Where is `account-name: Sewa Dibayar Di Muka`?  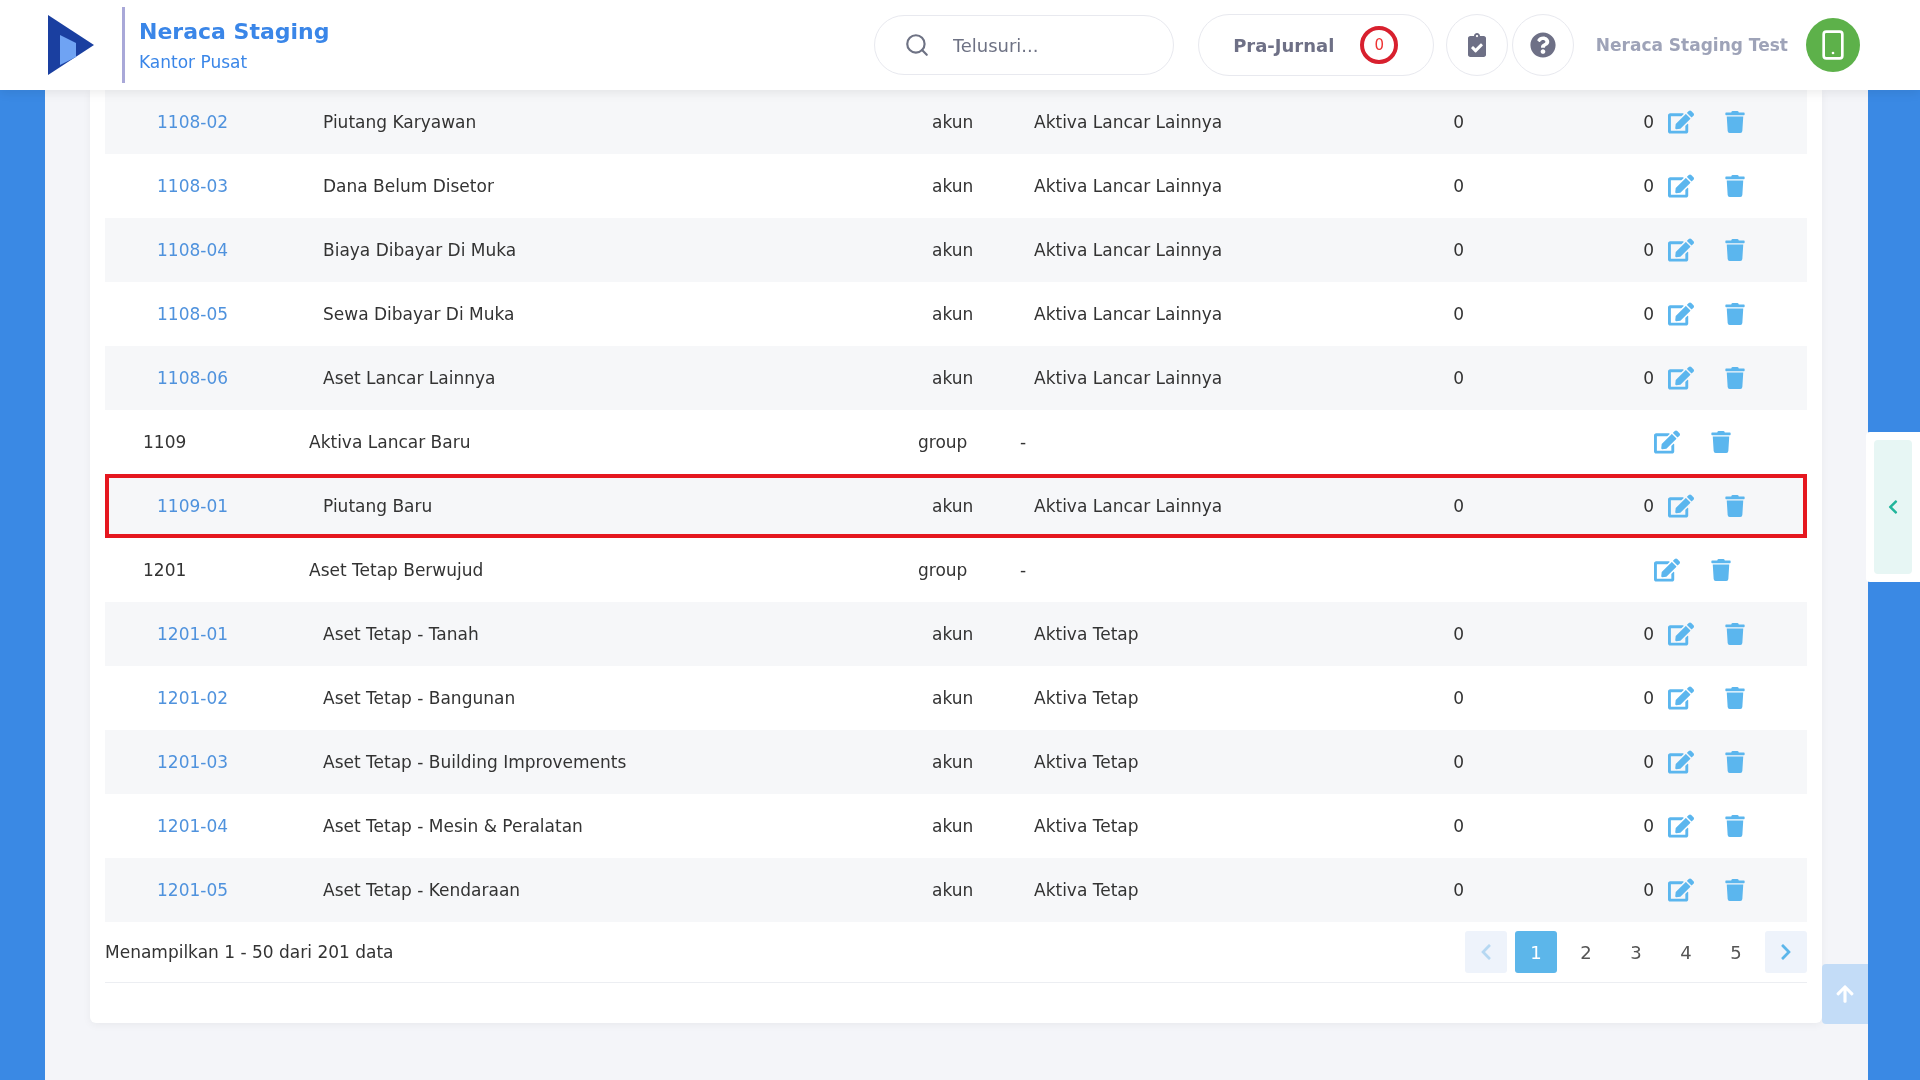
account-name: Sewa Dibayar Di Muka is located at coordinates (419, 314).